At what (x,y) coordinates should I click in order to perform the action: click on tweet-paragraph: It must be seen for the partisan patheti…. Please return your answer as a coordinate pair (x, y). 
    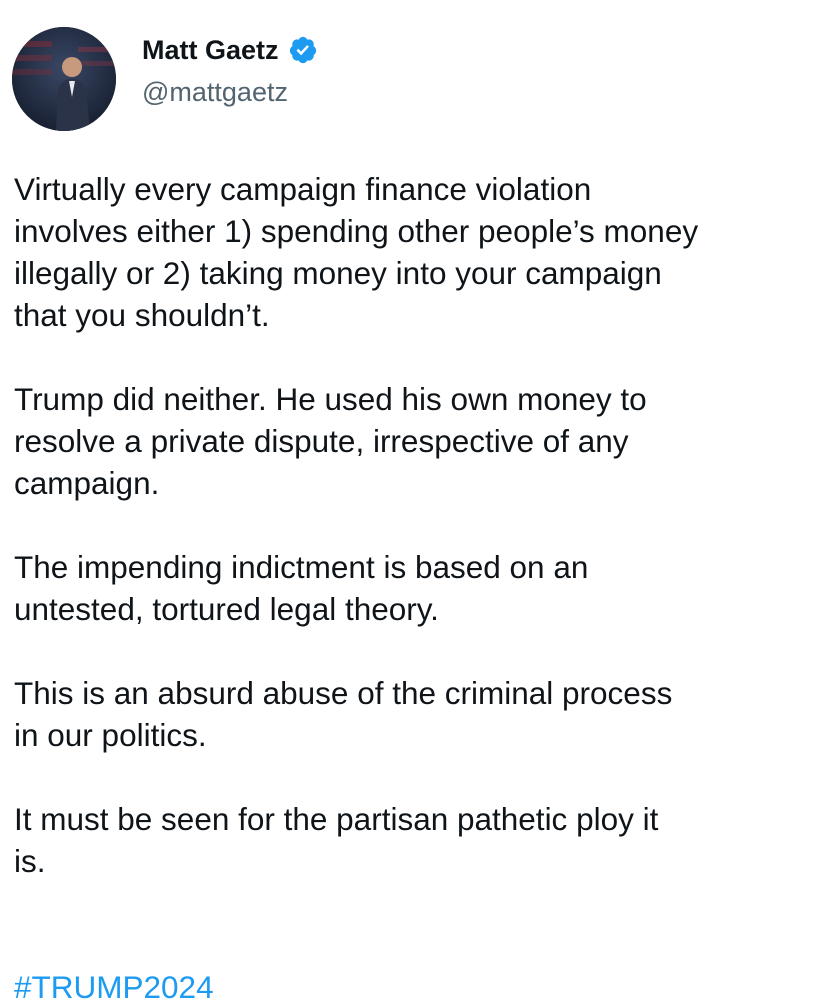
    Looking at the image, I should click on (336, 840).